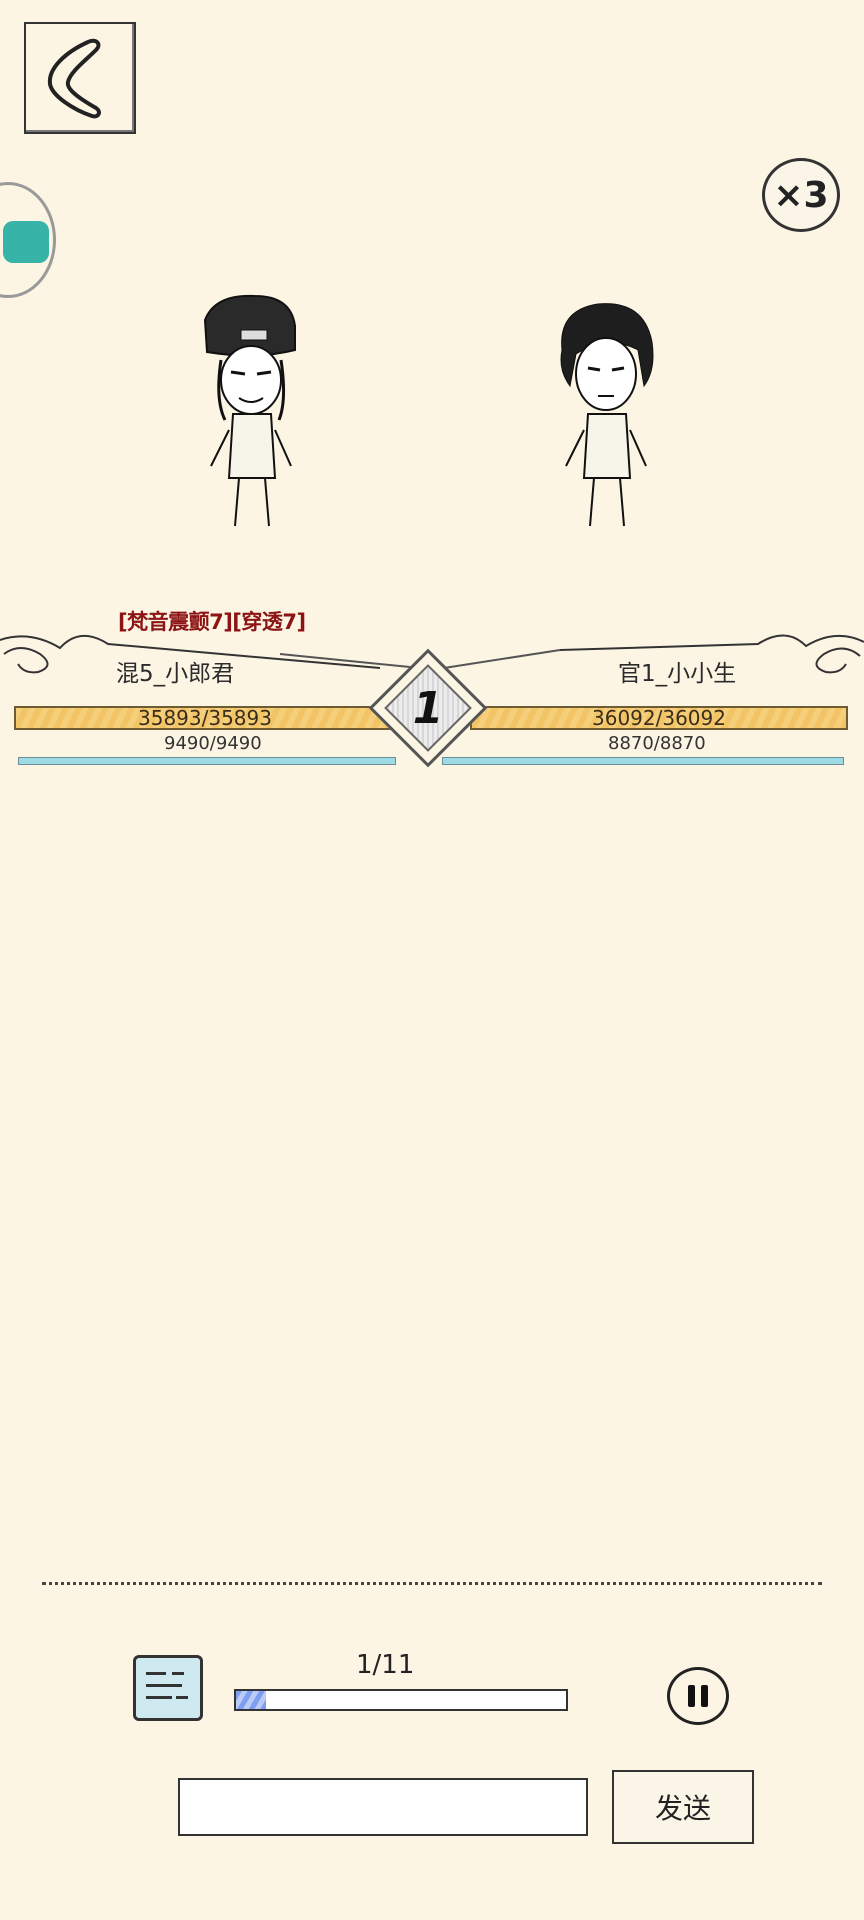 The width and height of the screenshot is (864, 1920). Describe the element at coordinates (432, 1583) in the screenshot. I see `divider` at that location.